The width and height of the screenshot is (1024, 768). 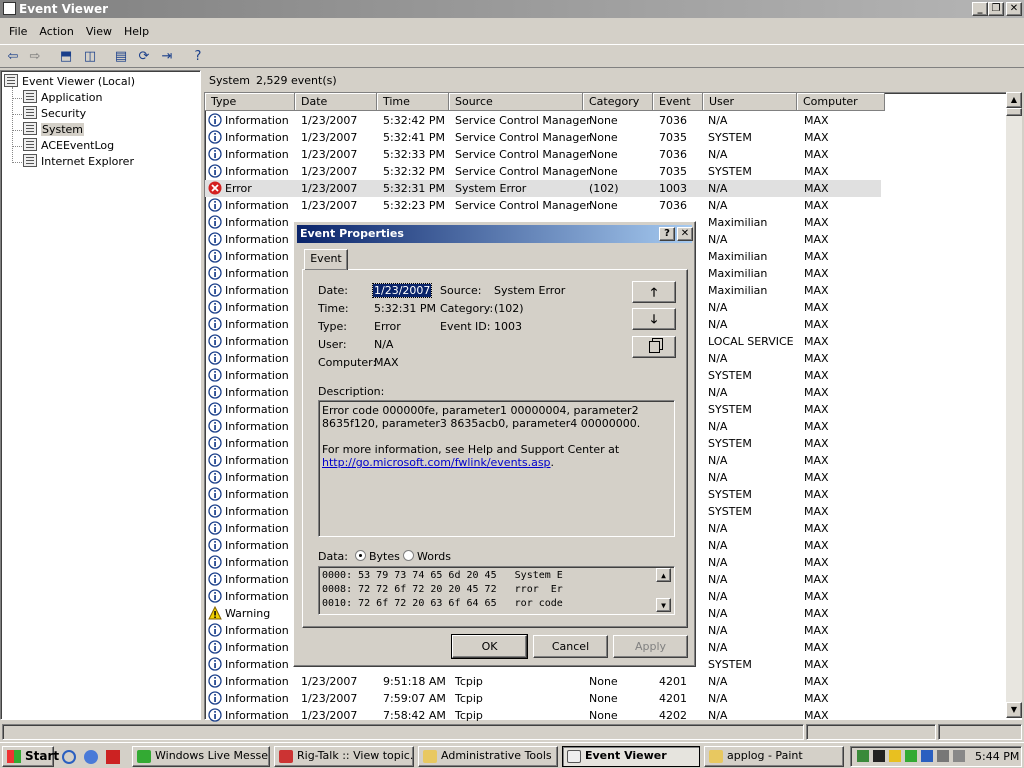 What do you see at coordinates (336, 102) in the screenshot?
I see `column-header-date: Date` at bounding box center [336, 102].